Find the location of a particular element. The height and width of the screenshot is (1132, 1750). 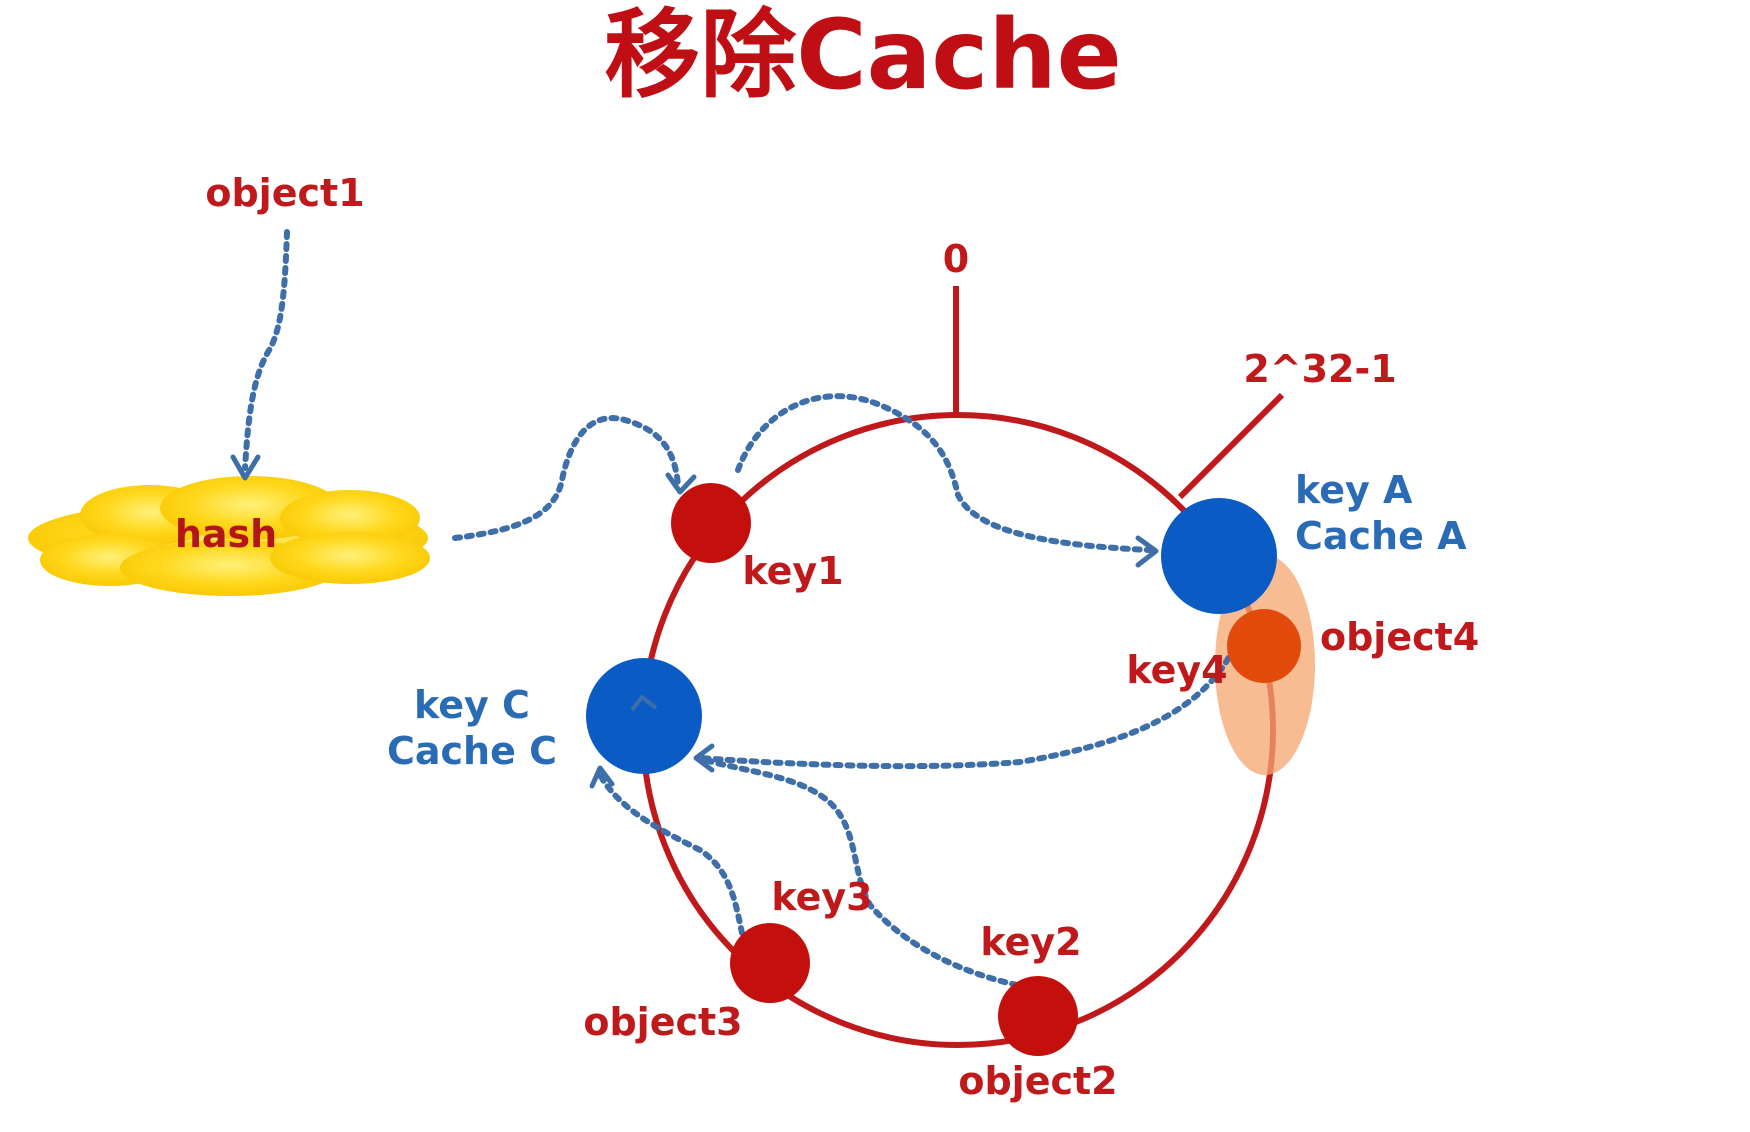

key1-node is located at coordinates (711, 523).